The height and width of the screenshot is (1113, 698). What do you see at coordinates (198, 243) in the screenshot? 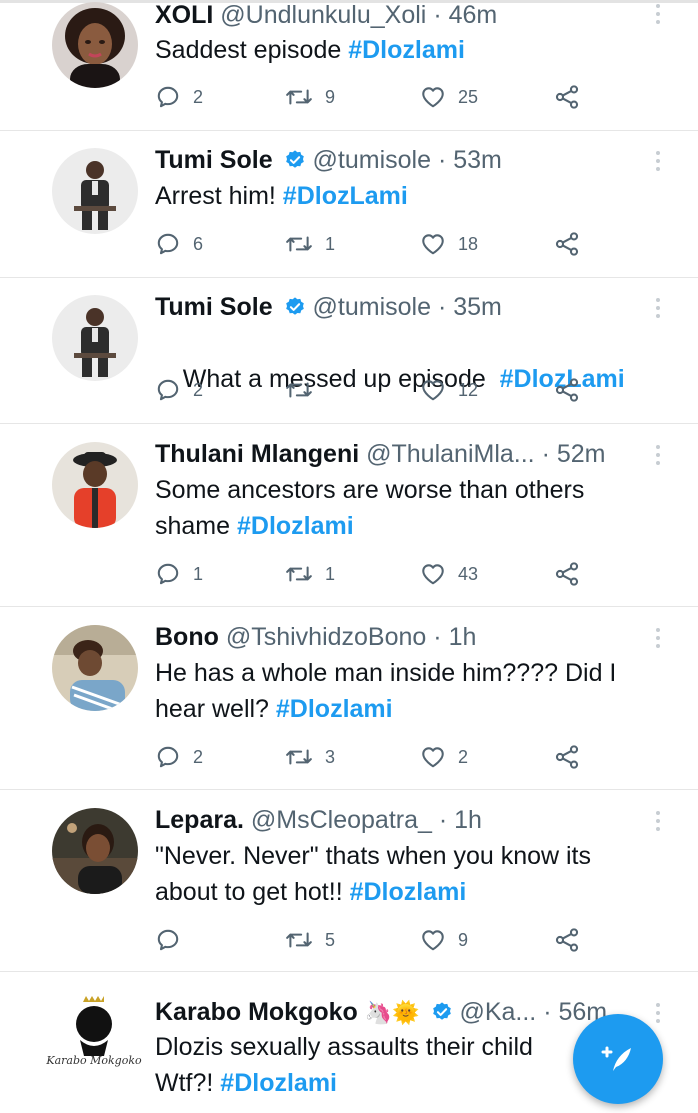
I see `reply-count: 6` at bounding box center [198, 243].